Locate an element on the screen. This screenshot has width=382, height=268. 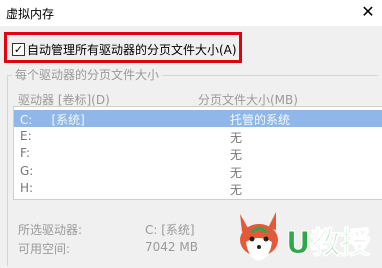
selected-drive-label: 所选驱动器: is located at coordinates (50, 230).